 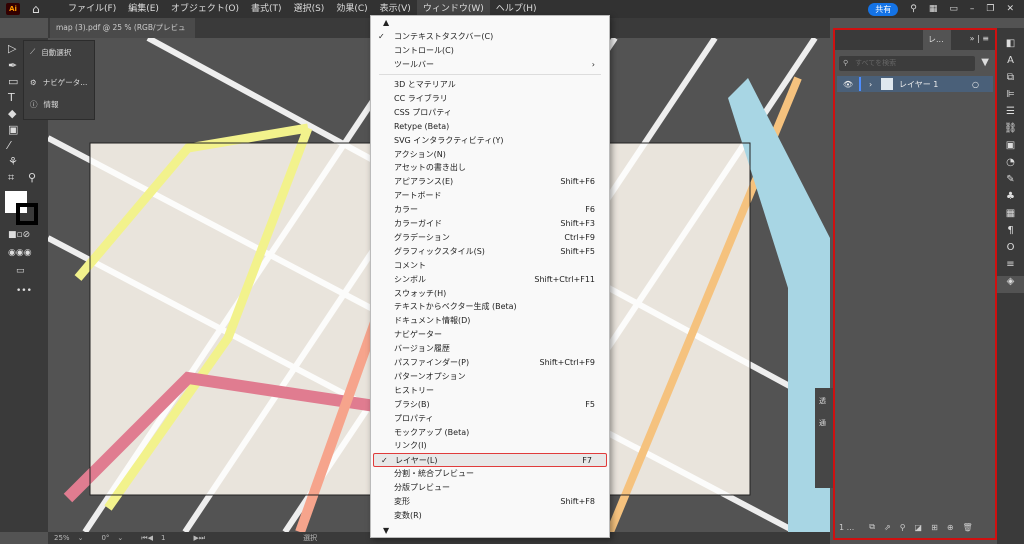 What do you see at coordinates (1010, 46) in the screenshot?
I see `gradient-panel-icon: ◧` at bounding box center [1010, 46].